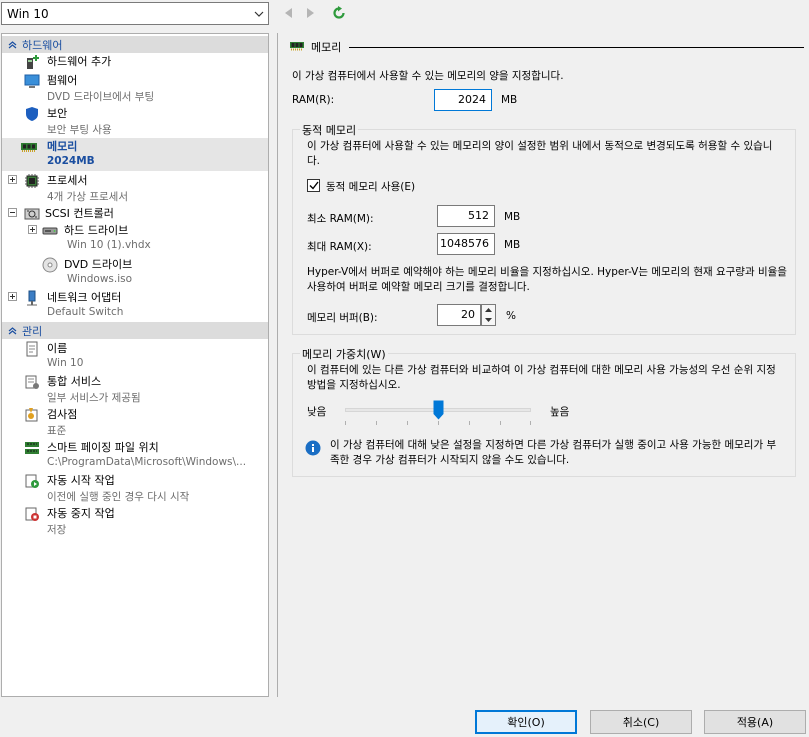 The width and height of the screenshot is (809, 737). I want to click on smart-paging-icon, so click(32, 448).